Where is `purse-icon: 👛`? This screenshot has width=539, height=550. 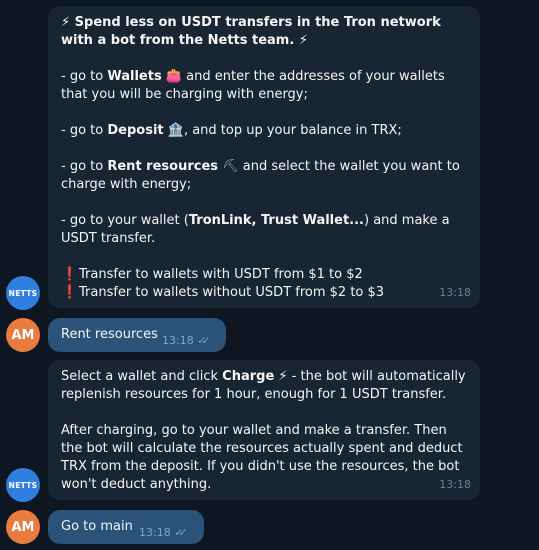
purse-icon: 👛 is located at coordinates (174, 76).